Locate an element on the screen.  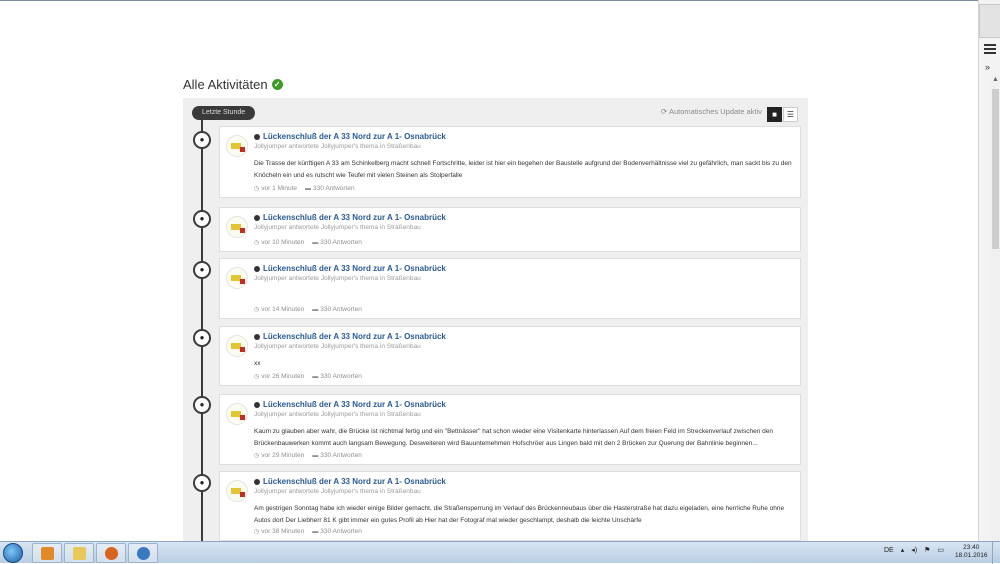
volume-icon: ◂) is located at coordinates (914, 550).